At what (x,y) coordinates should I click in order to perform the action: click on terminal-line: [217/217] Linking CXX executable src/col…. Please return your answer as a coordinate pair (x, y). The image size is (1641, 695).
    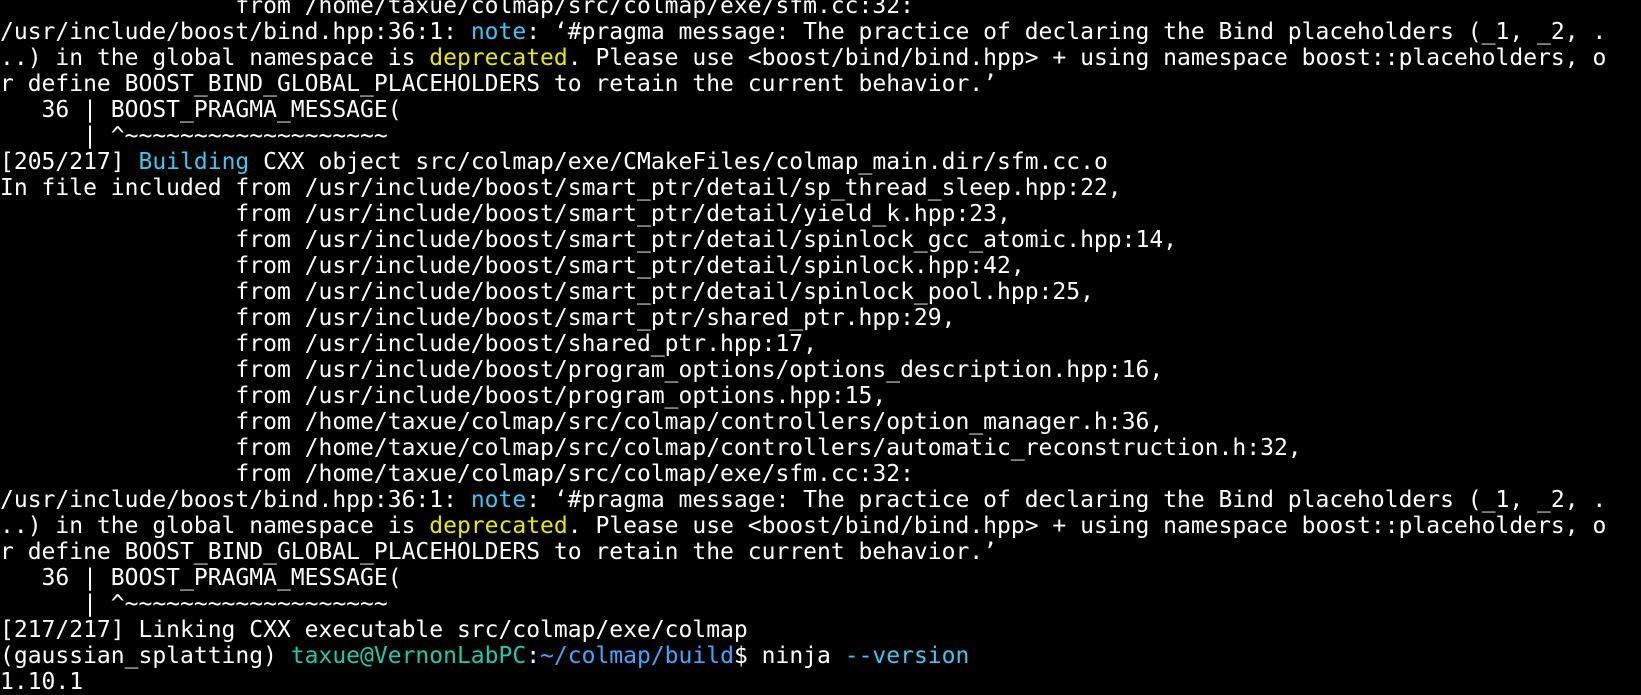
    Looking at the image, I should click on (820, 630).